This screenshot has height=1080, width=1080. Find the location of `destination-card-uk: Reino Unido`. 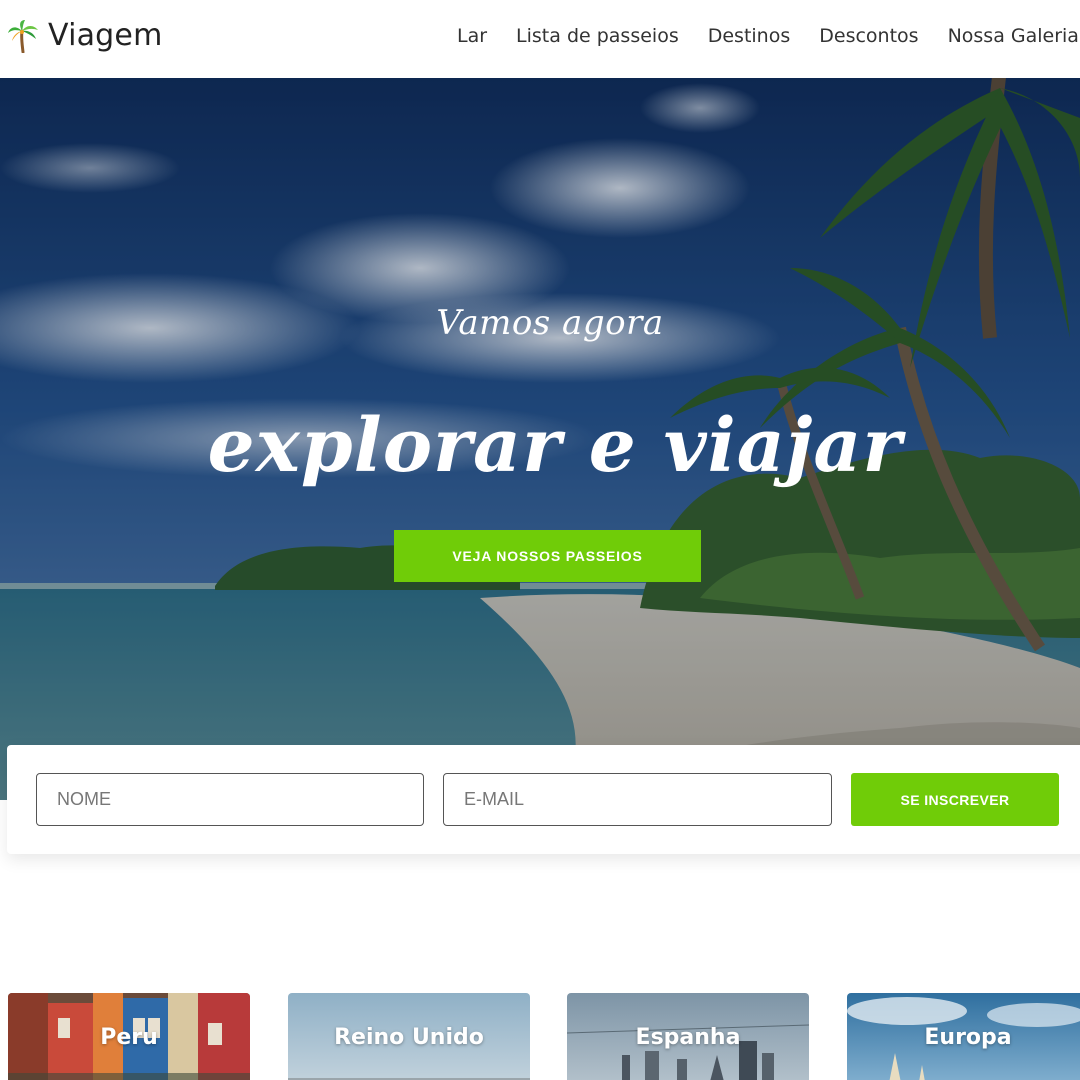

destination-card-uk: Reino Unido is located at coordinates (409, 1036).